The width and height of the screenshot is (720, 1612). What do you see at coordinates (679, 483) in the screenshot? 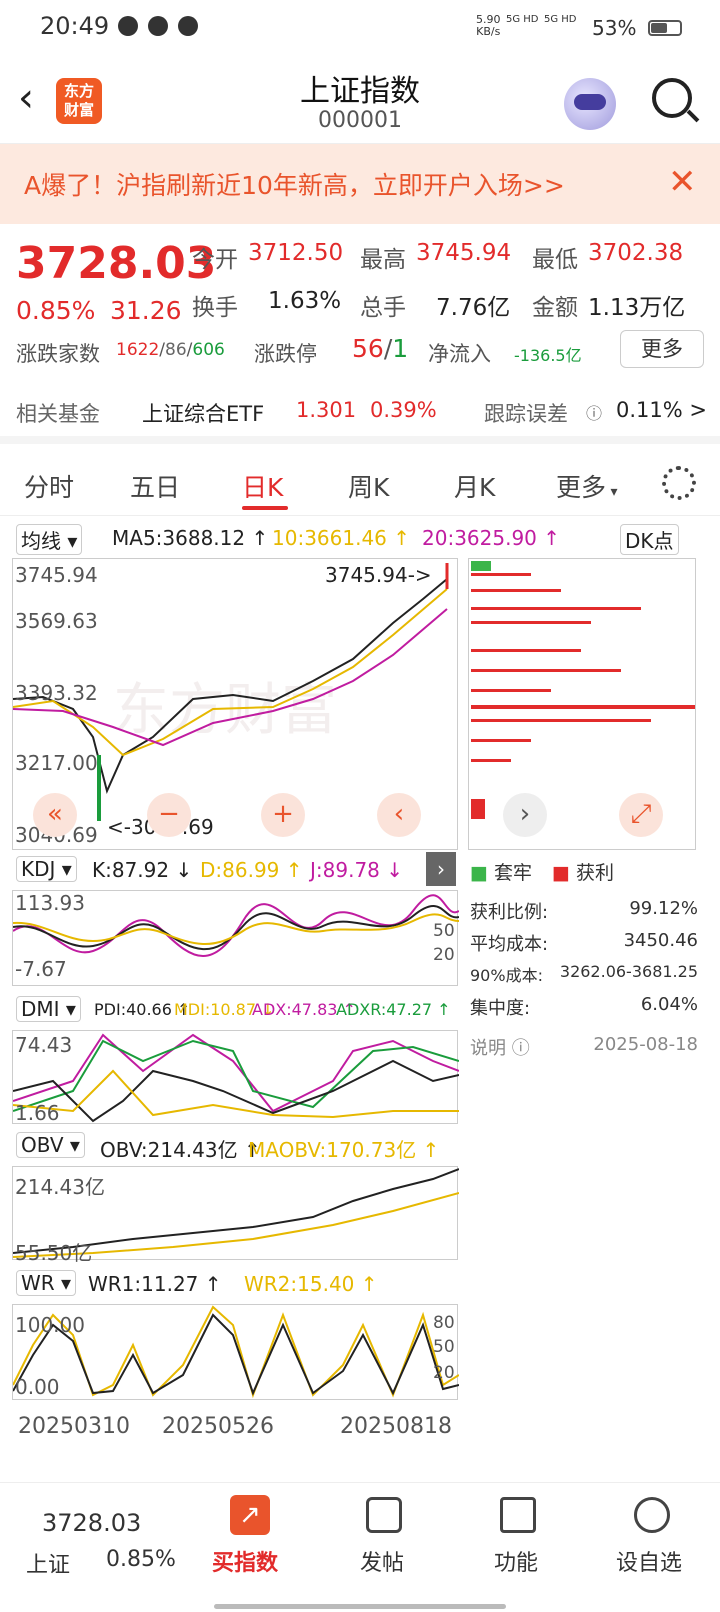
I see `gear-icon` at bounding box center [679, 483].